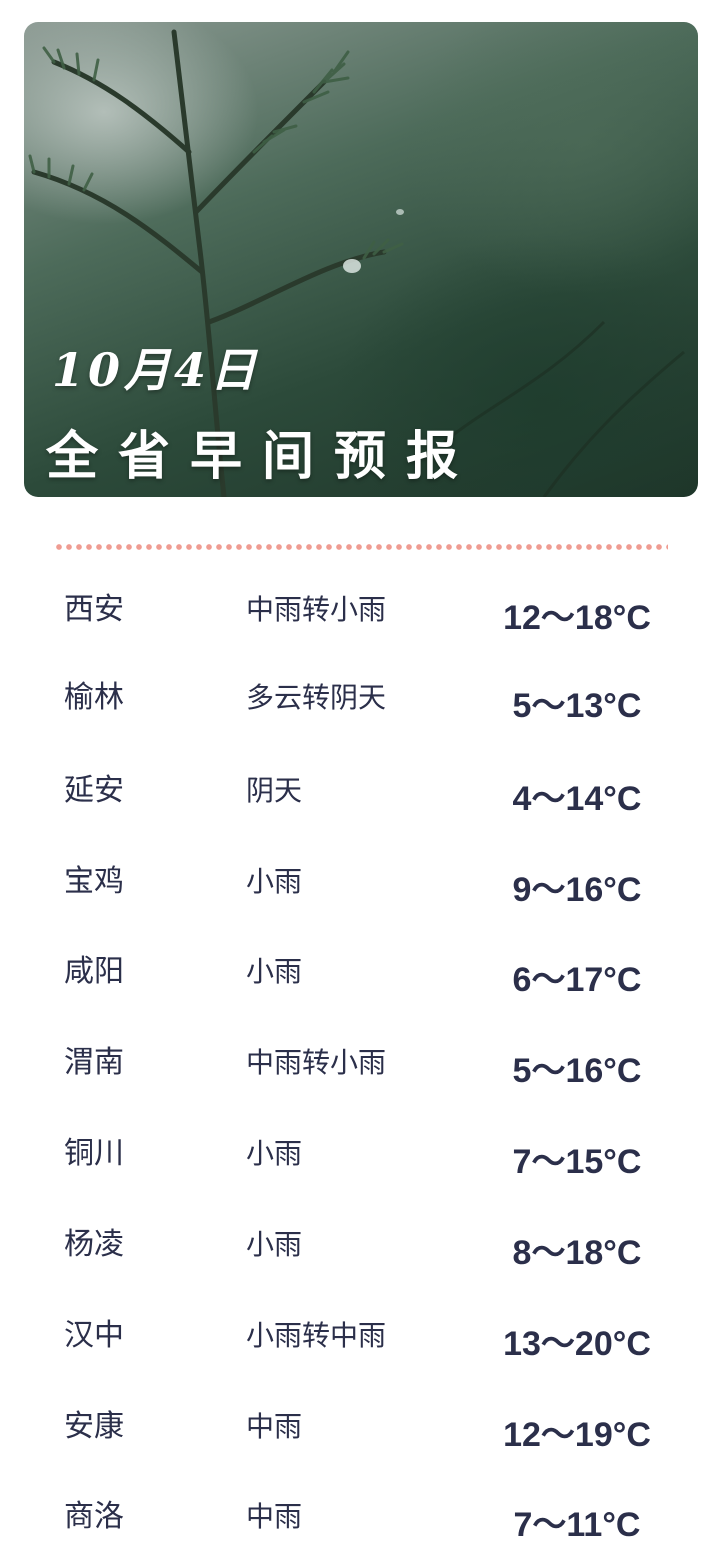  What do you see at coordinates (360, 1149) in the screenshot?
I see `forecast-row-tongchuan: 铜川 小雨 7～15°C` at bounding box center [360, 1149].